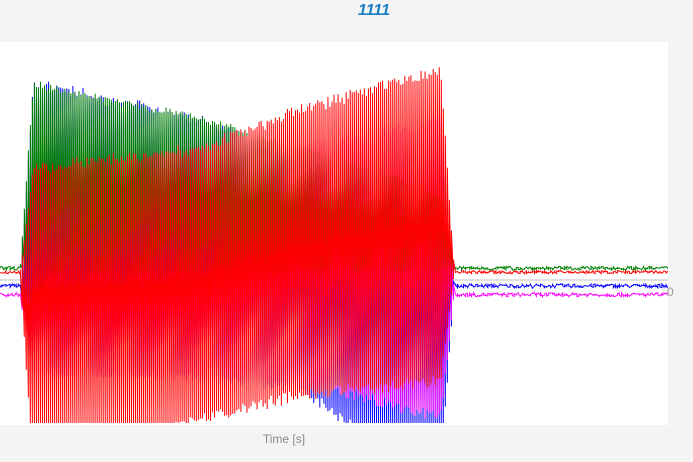 The image size is (693, 462). Describe the element at coordinates (284, 439) in the screenshot. I see `x-axis-label: Time [s]` at that location.